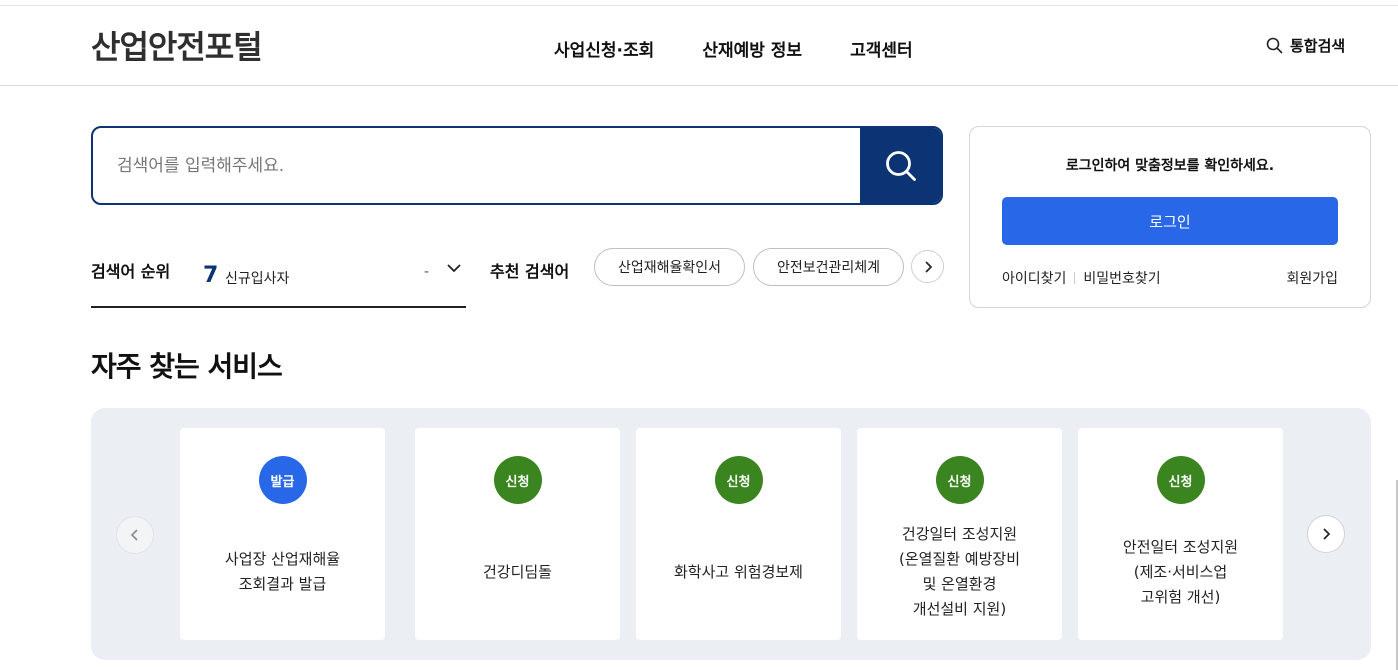 This screenshot has width=1398, height=670. I want to click on ranking-keyword: 신규입사자, so click(257, 278).